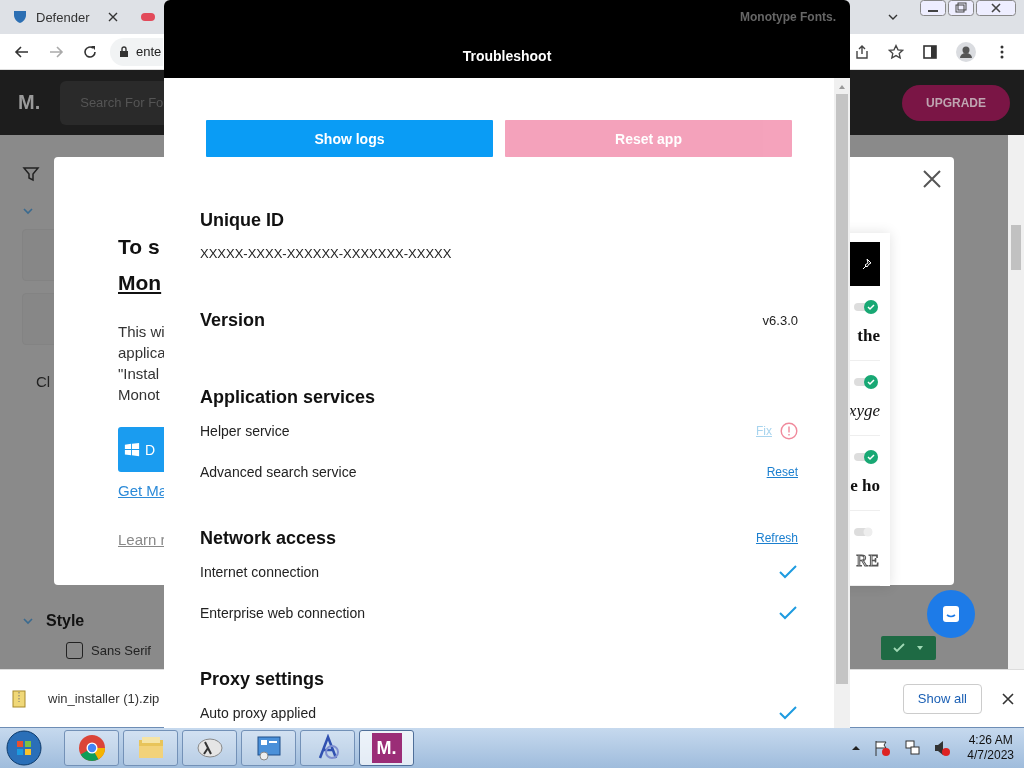  I want to click on taskbar-app-button: M., so click(386, 748).